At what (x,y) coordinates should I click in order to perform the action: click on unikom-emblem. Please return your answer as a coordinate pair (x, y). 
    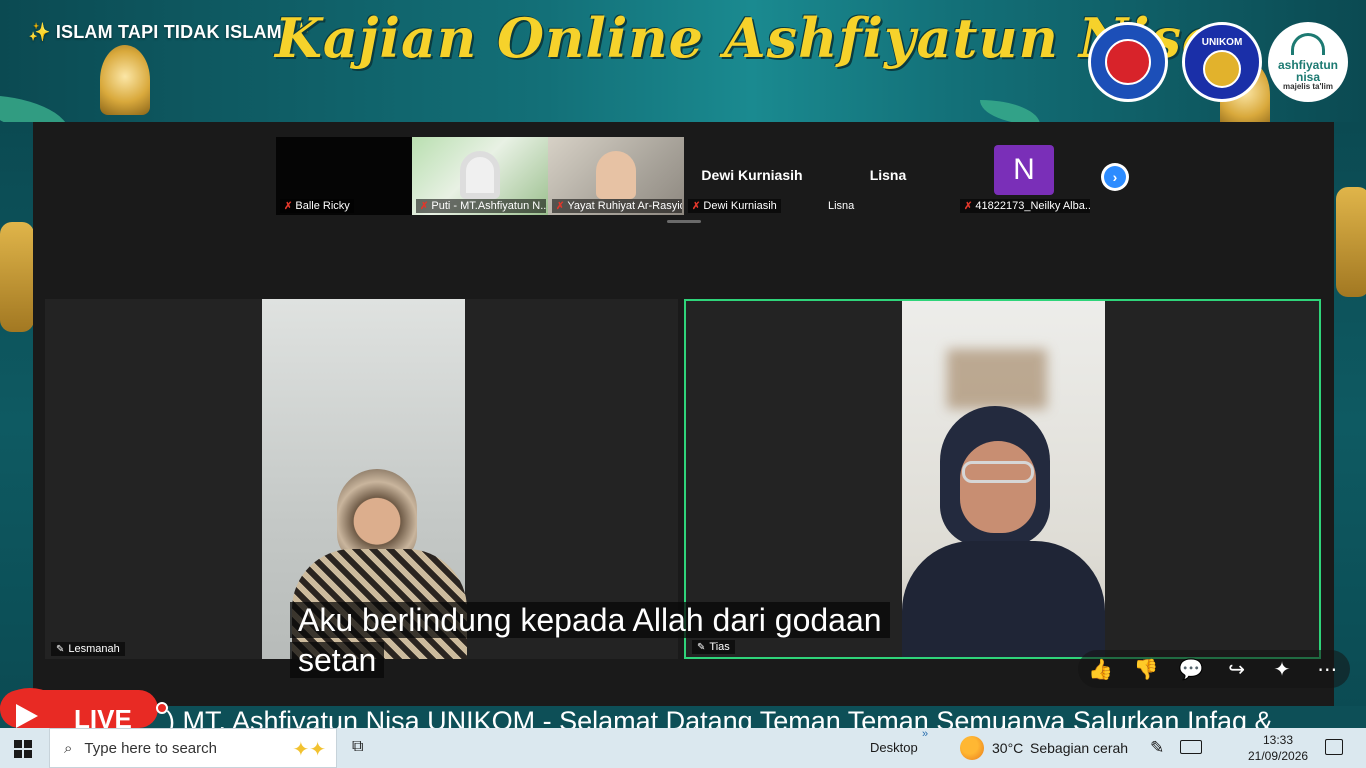
    Looking at the image, I should click on (1222, 68).